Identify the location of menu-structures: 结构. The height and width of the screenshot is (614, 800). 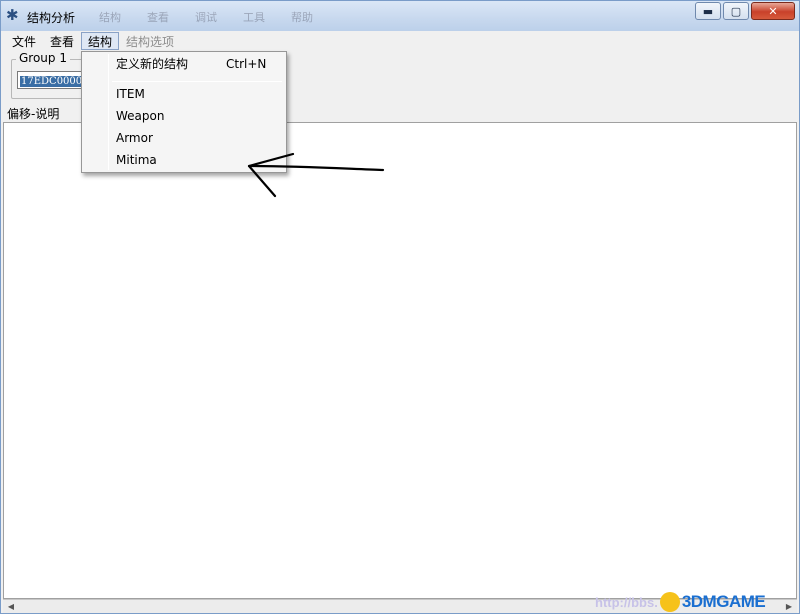
(100, 41).